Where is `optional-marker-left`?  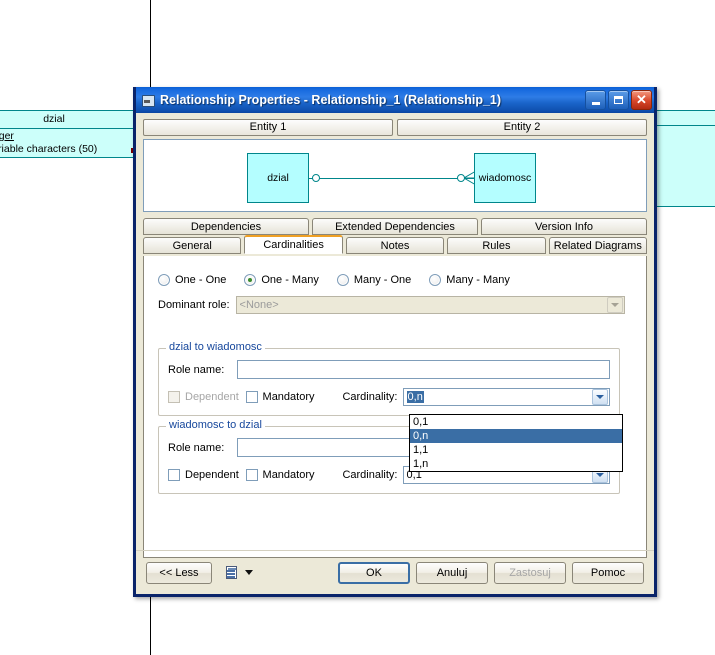 optional-marker-left is located at coordinates (316, 178).